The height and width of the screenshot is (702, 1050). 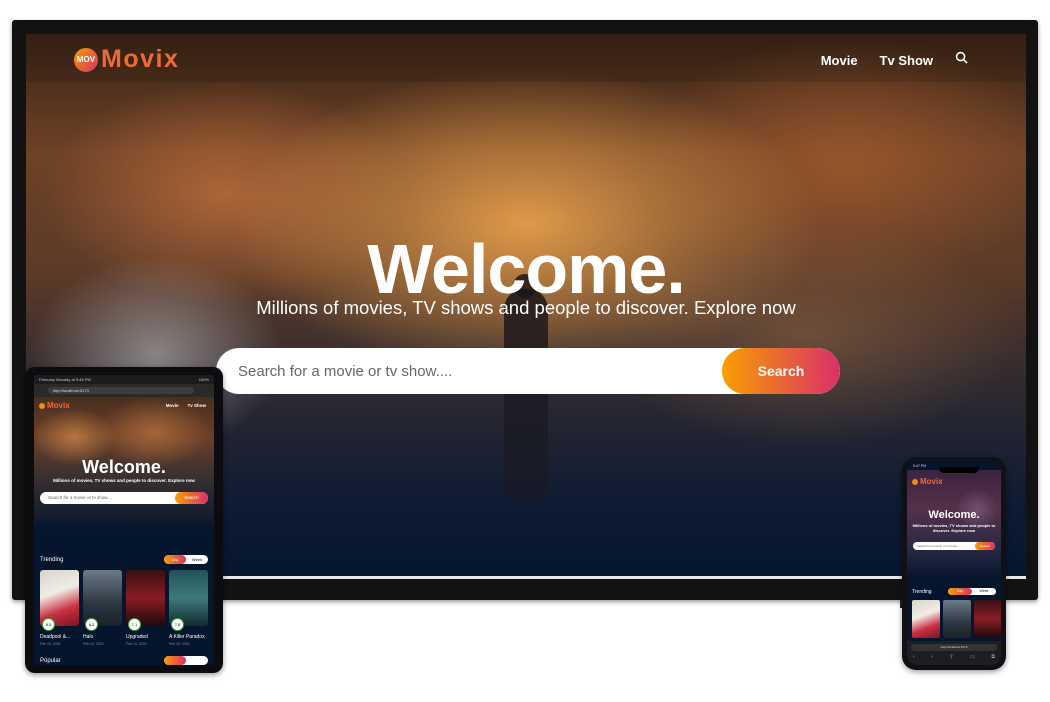 What do you see at coordinates (145, 608) in the screenshot?
I see `movie-card: 7.1 Upgraded Feb 10, 2024` at bounding box center [145, 608].